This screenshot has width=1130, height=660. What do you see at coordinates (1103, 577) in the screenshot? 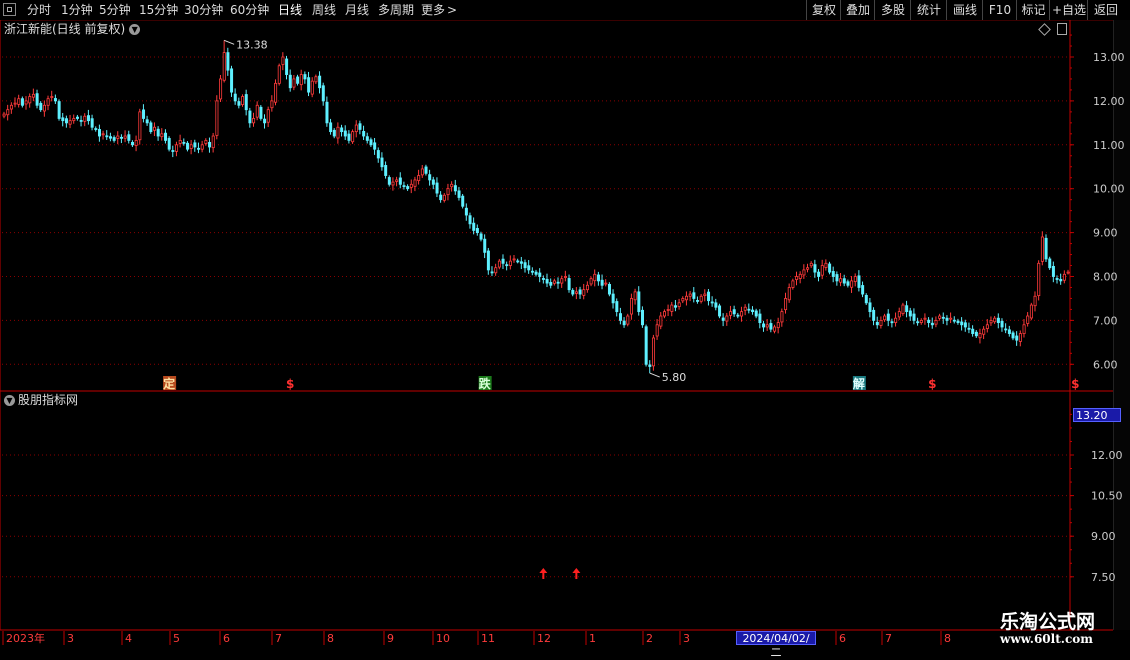
I see `sub-tick-label-0: 7.50` at bounding box center [1103, 577].